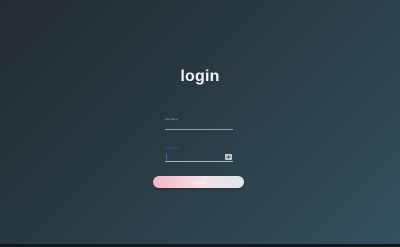 Image resolution: width=400 pixels, height=247 pixels. Describe the element at coordinates (199, 153) in the screenshot. I see `password-field: password` at that location.